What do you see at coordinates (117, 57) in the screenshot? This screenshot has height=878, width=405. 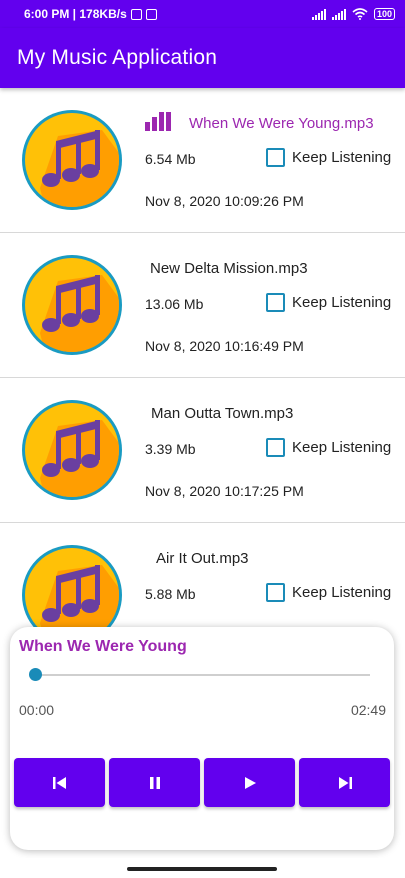 I see `app-title: My Music Application` at bounding box center [117, 57].